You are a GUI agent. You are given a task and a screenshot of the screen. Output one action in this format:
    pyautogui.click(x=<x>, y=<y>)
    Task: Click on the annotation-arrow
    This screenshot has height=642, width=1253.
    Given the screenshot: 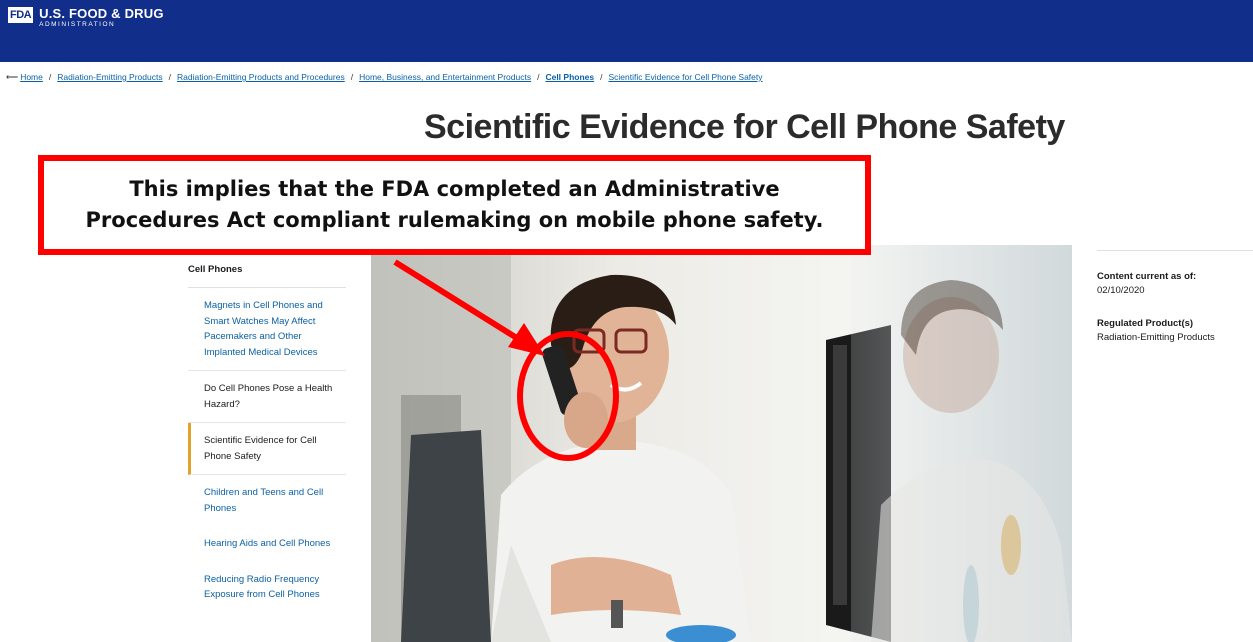 What is the action you would take?
    pyautogui.click(x=457, y=301)
    